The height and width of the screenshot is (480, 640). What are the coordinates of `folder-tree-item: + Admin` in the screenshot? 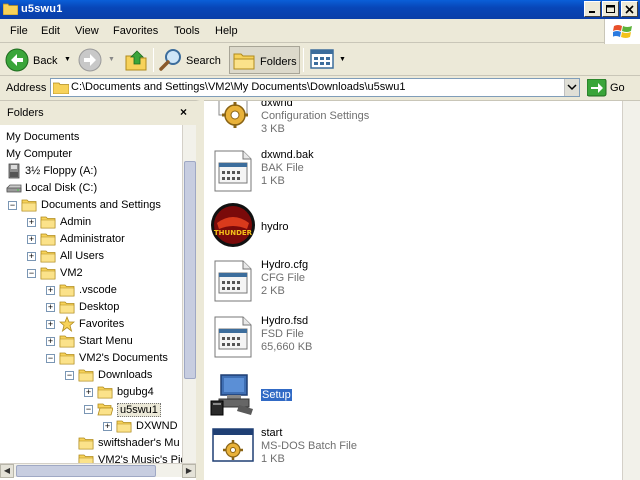 It's located at (91, 222).